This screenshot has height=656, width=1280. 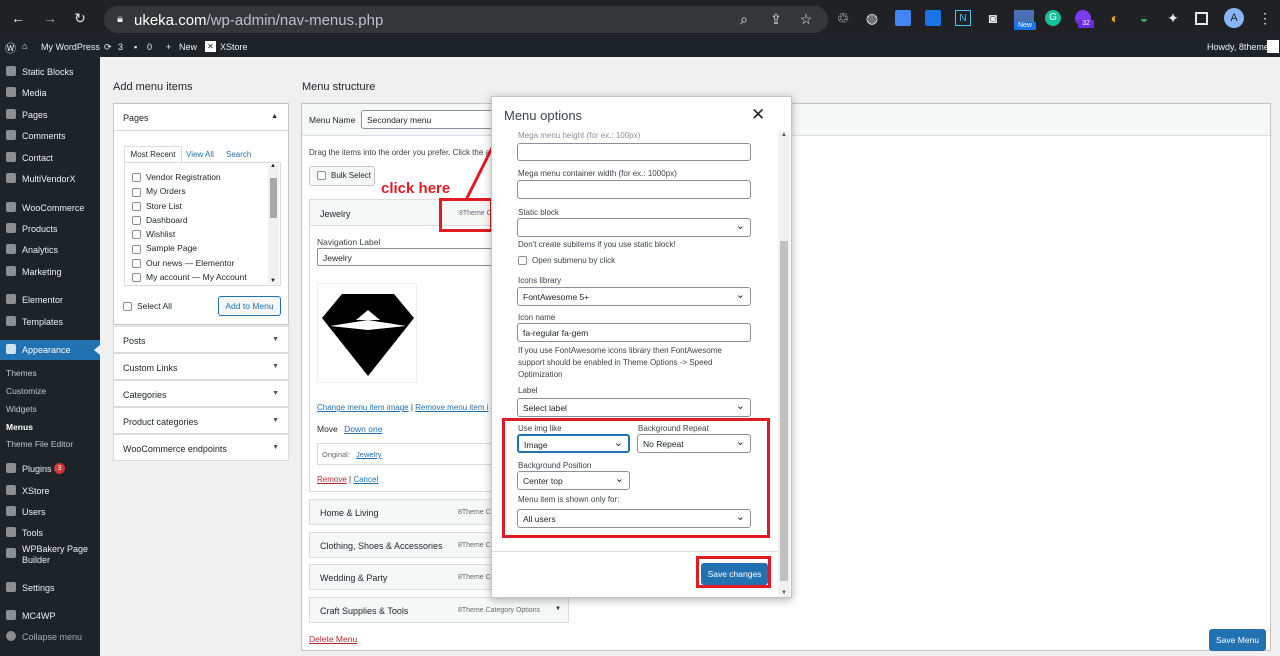 I want to click on cancel-link: Cancel, so click(x=365, y=479).